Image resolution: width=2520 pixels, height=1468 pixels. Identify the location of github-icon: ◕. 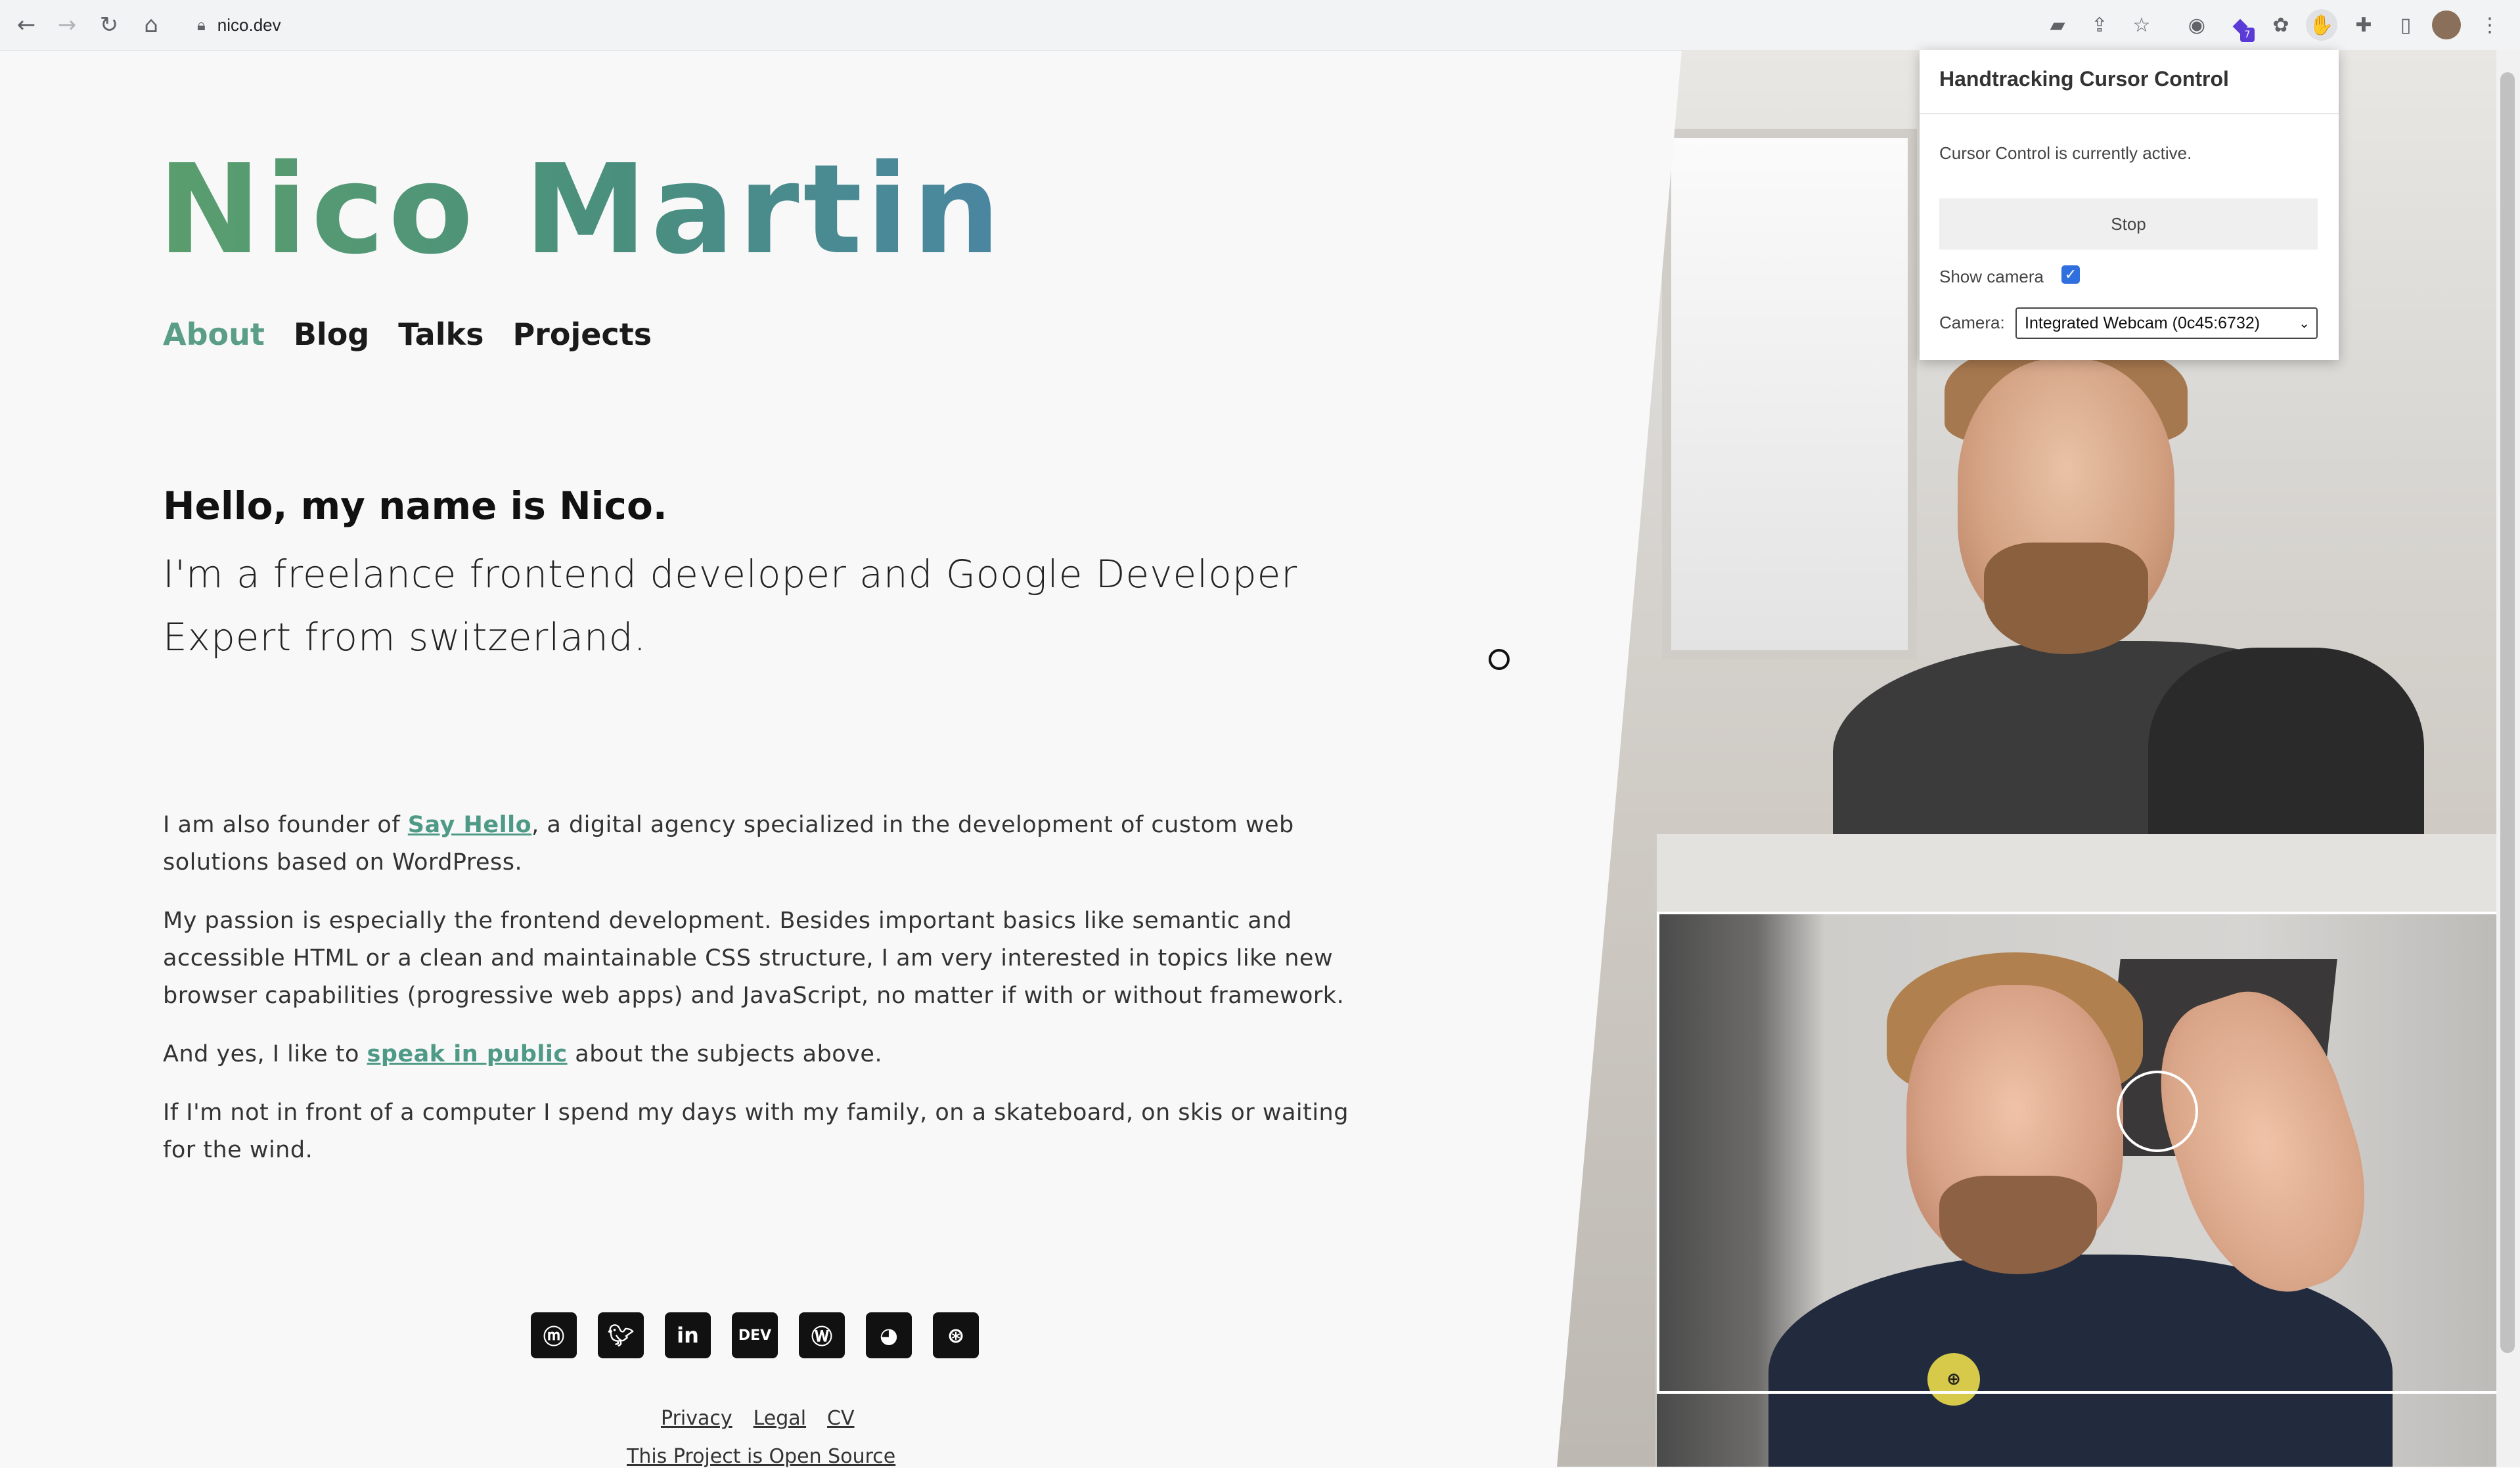
(889, 1335).